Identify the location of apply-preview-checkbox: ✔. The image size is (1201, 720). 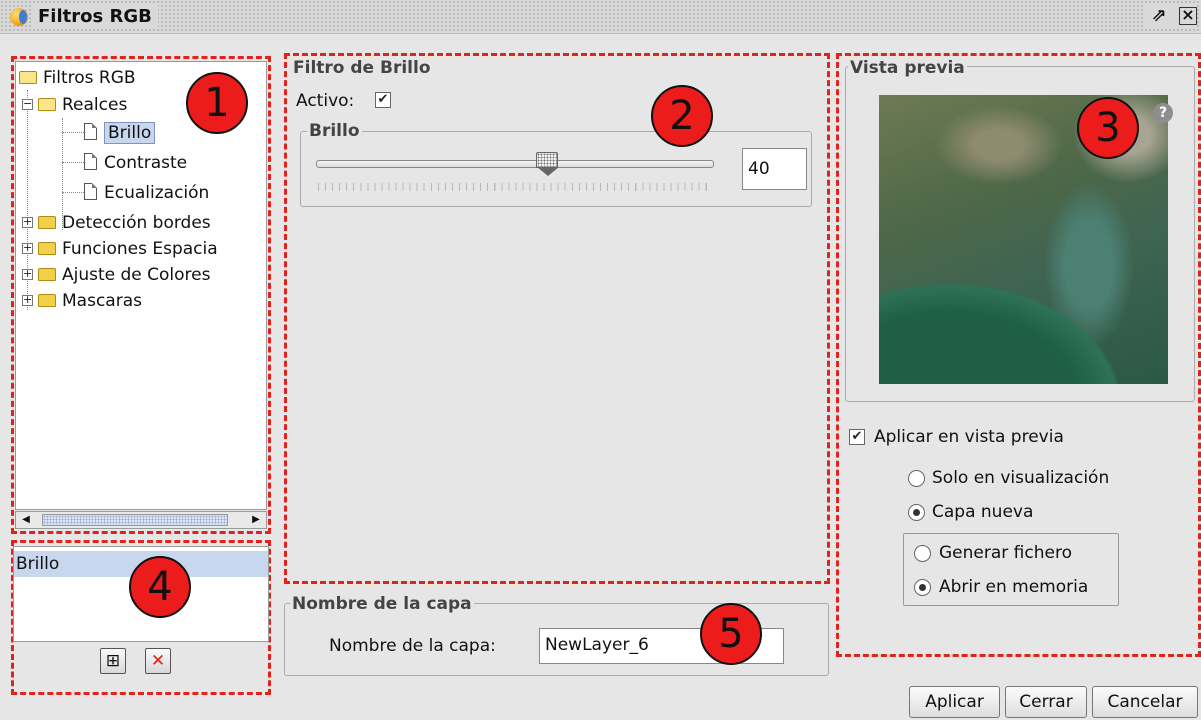
(857, 437).